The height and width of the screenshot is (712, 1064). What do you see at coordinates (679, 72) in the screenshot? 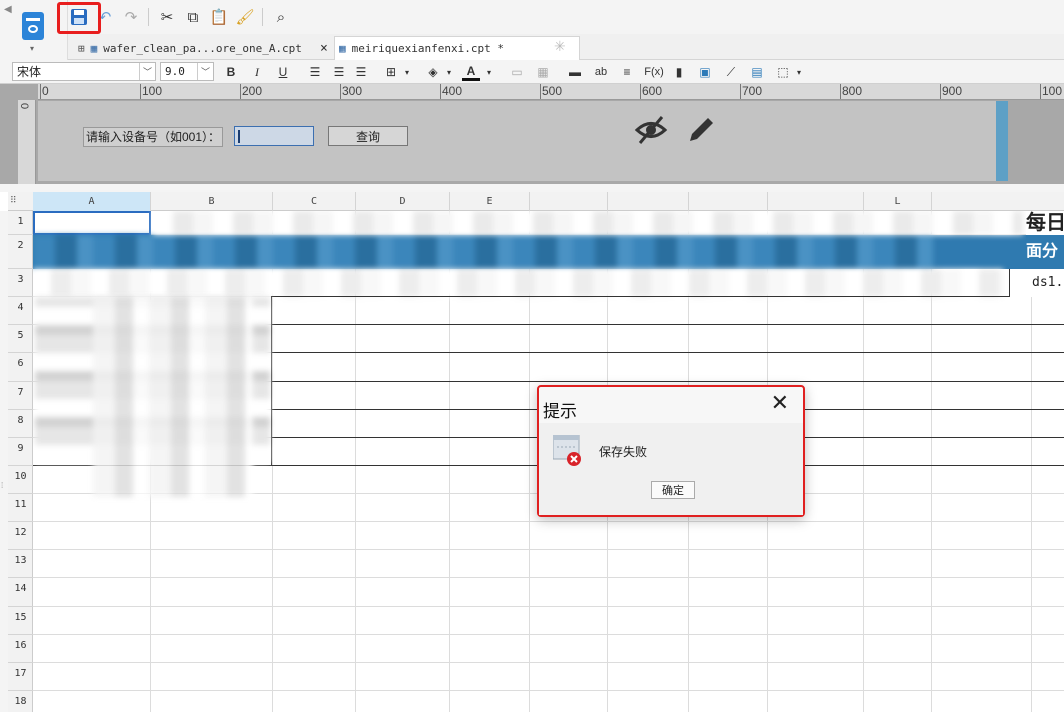
I see `chart-icon: ▮` at bounding box center [679, 72].